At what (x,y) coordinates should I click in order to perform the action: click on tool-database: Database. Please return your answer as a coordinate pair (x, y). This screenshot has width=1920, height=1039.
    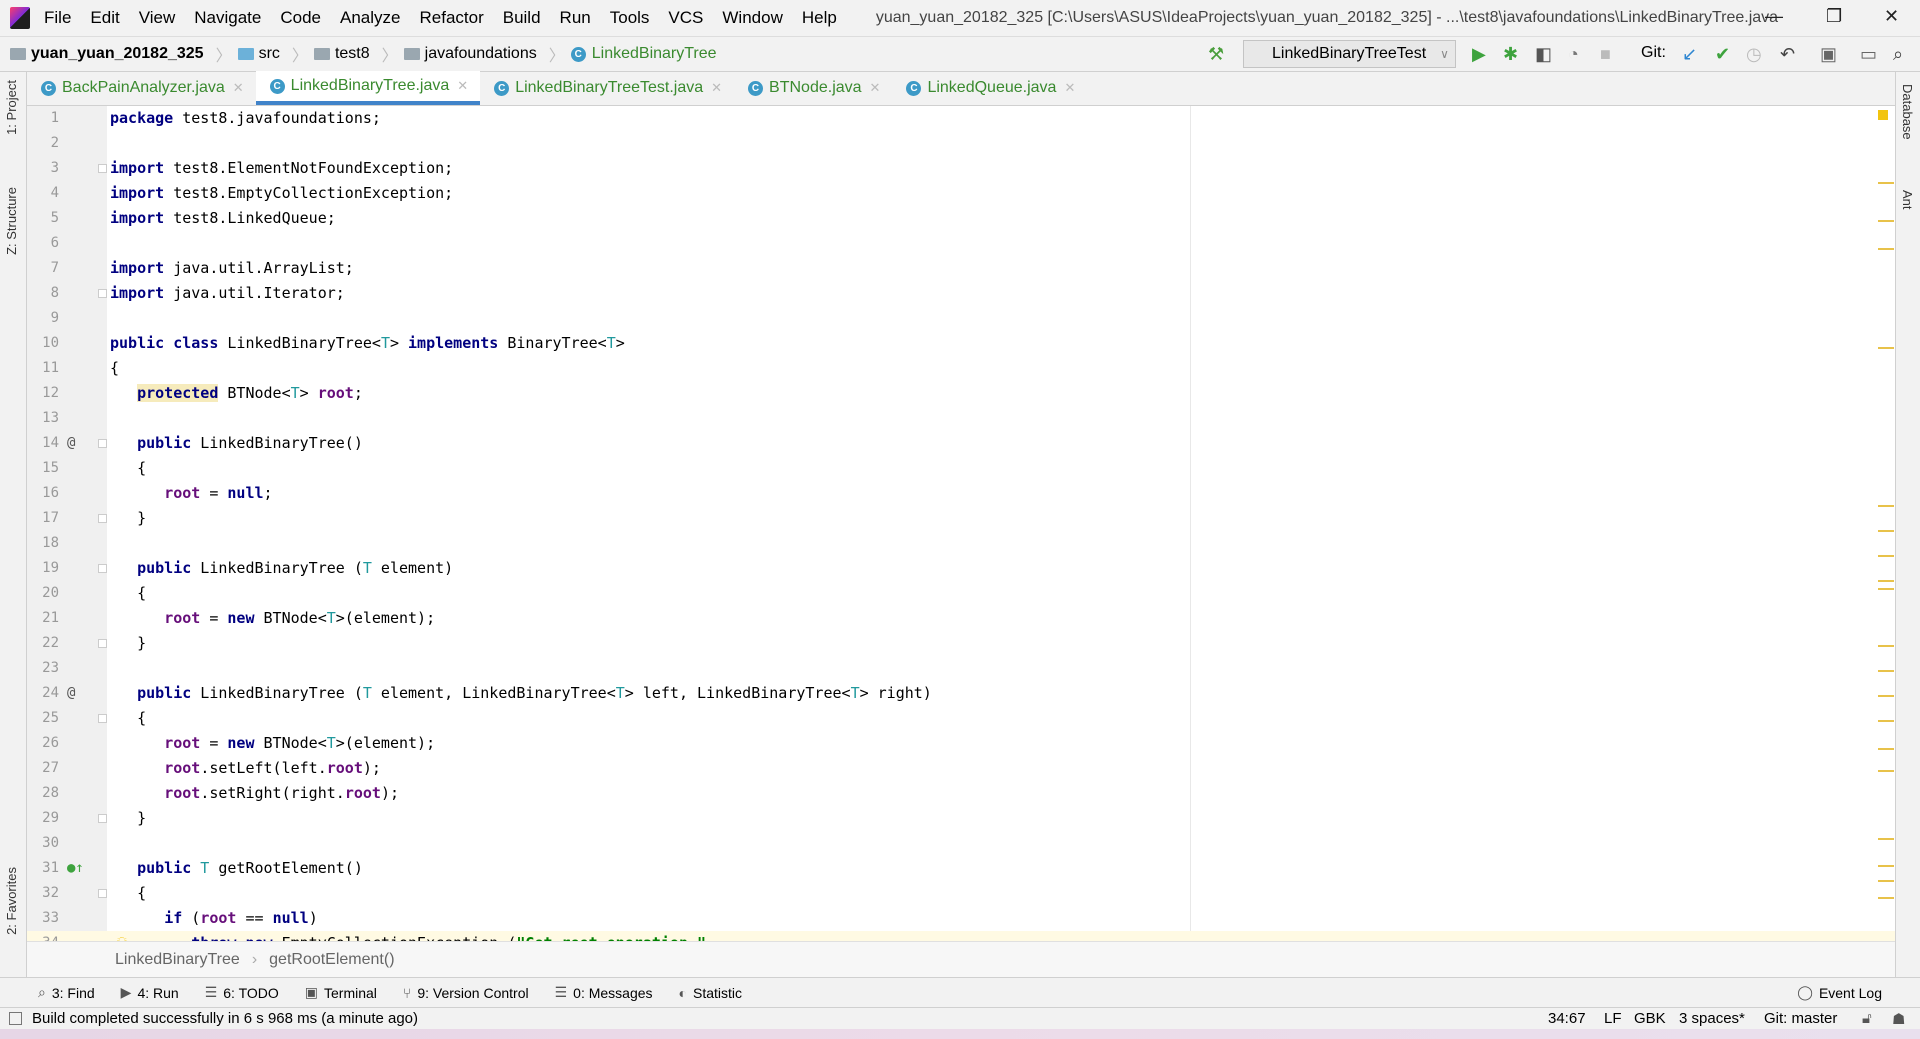
    Looking at the image, I should click on (1907, 112).